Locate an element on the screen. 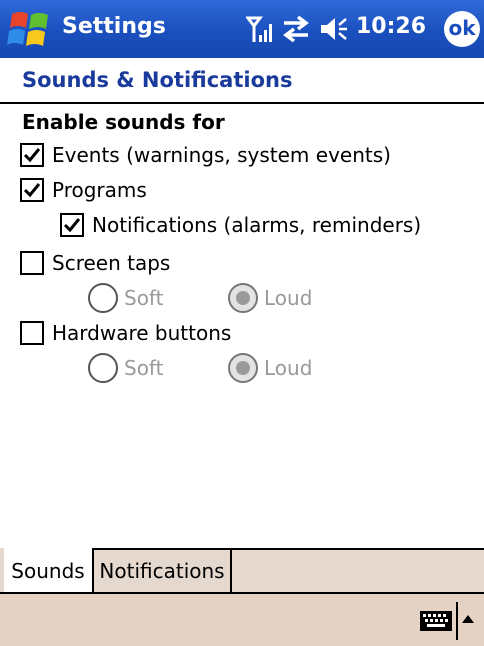 The image size is (484, 646). section-label: Enable sounds for is located at coordinates (123, 122).